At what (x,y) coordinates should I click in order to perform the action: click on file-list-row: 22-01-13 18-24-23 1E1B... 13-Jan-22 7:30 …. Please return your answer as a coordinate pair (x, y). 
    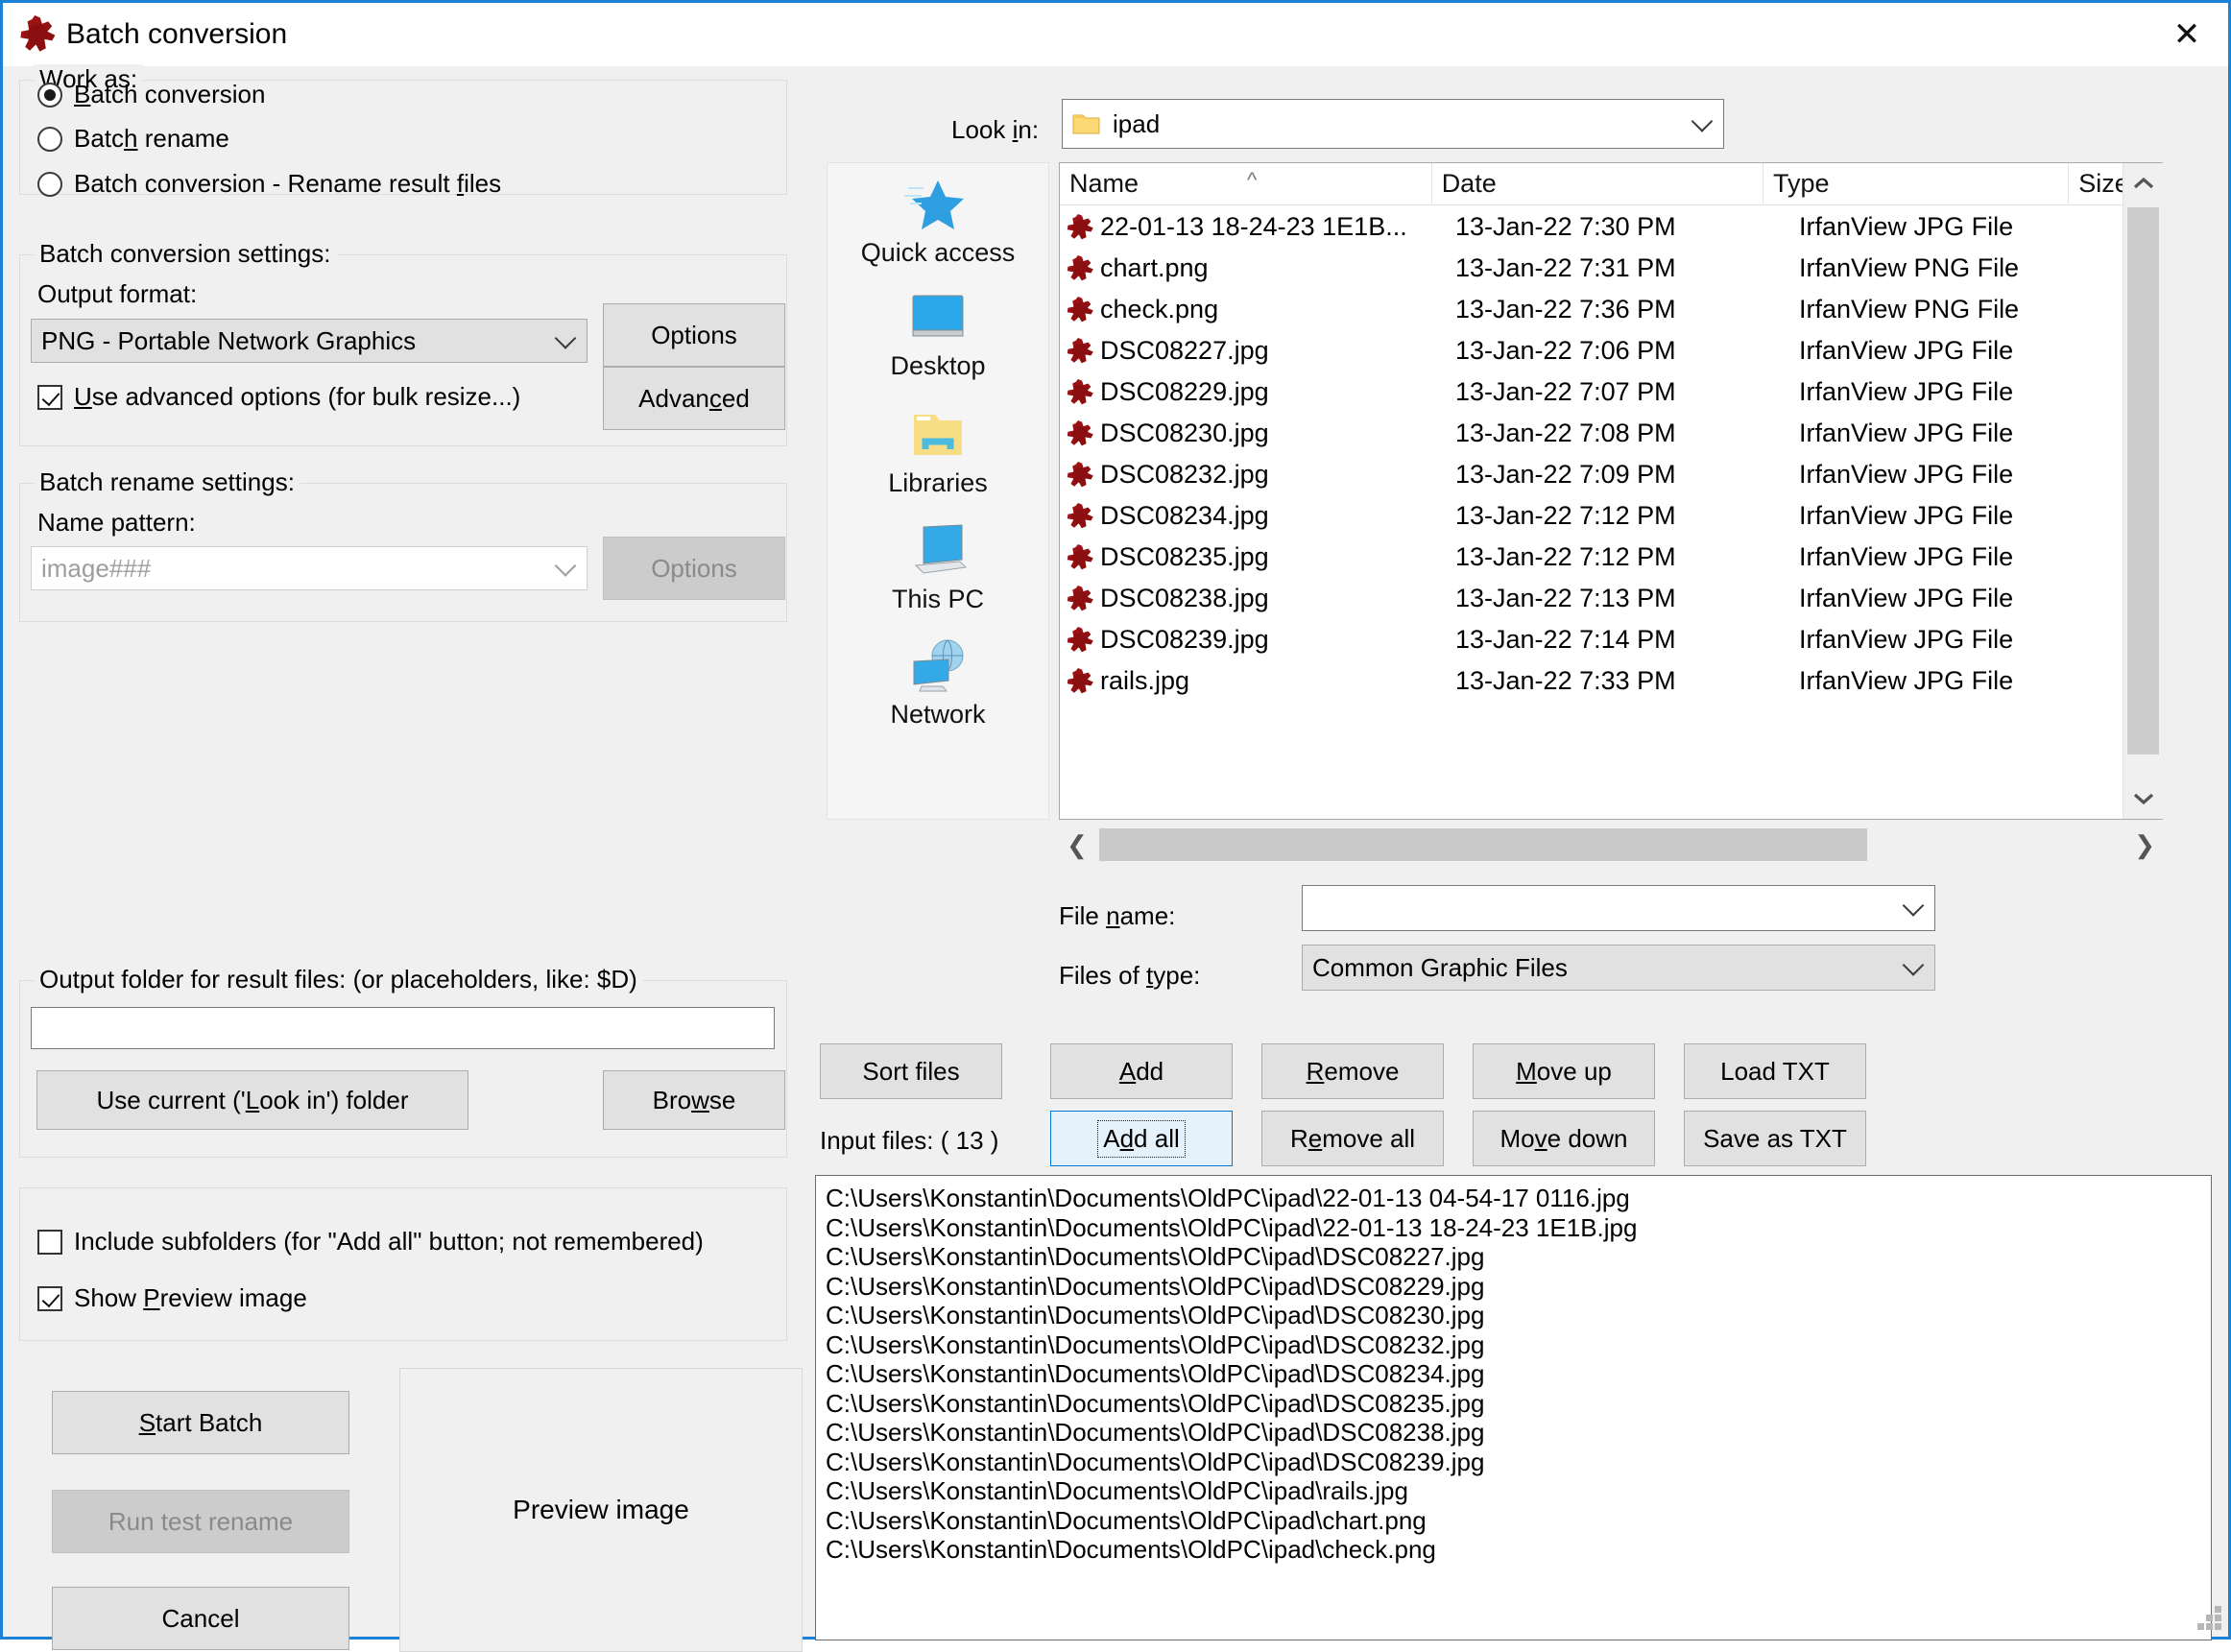
    Looking at the image, I should click on (1611, 227).